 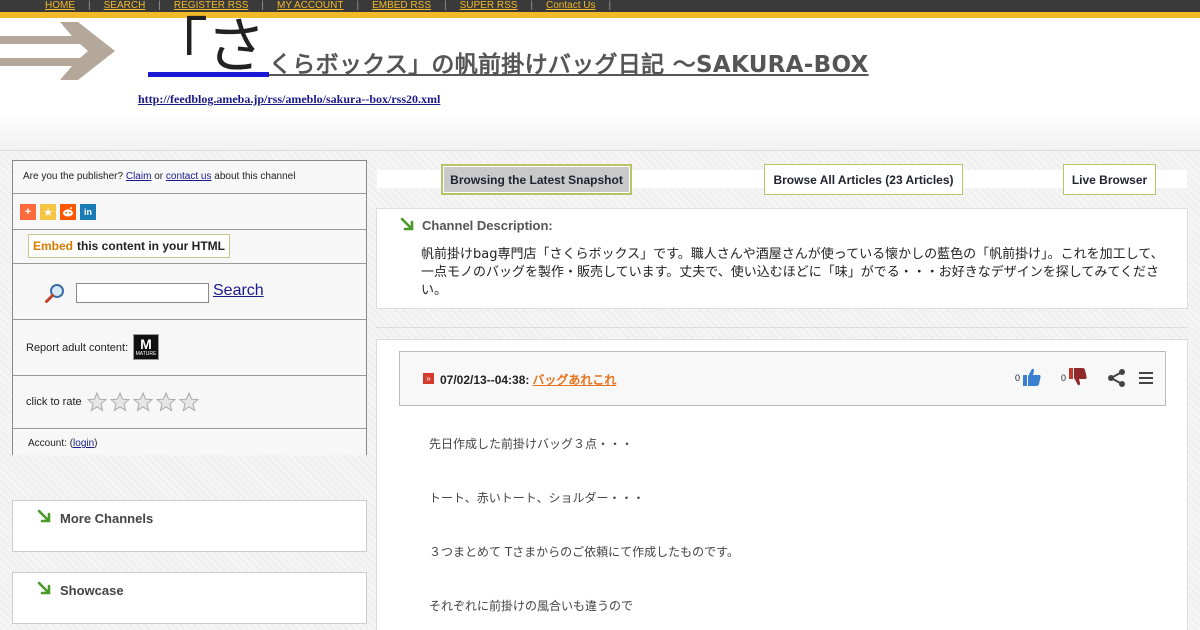 I want to click on nav-link-search: SEARCH, so click(x=125, y=6).